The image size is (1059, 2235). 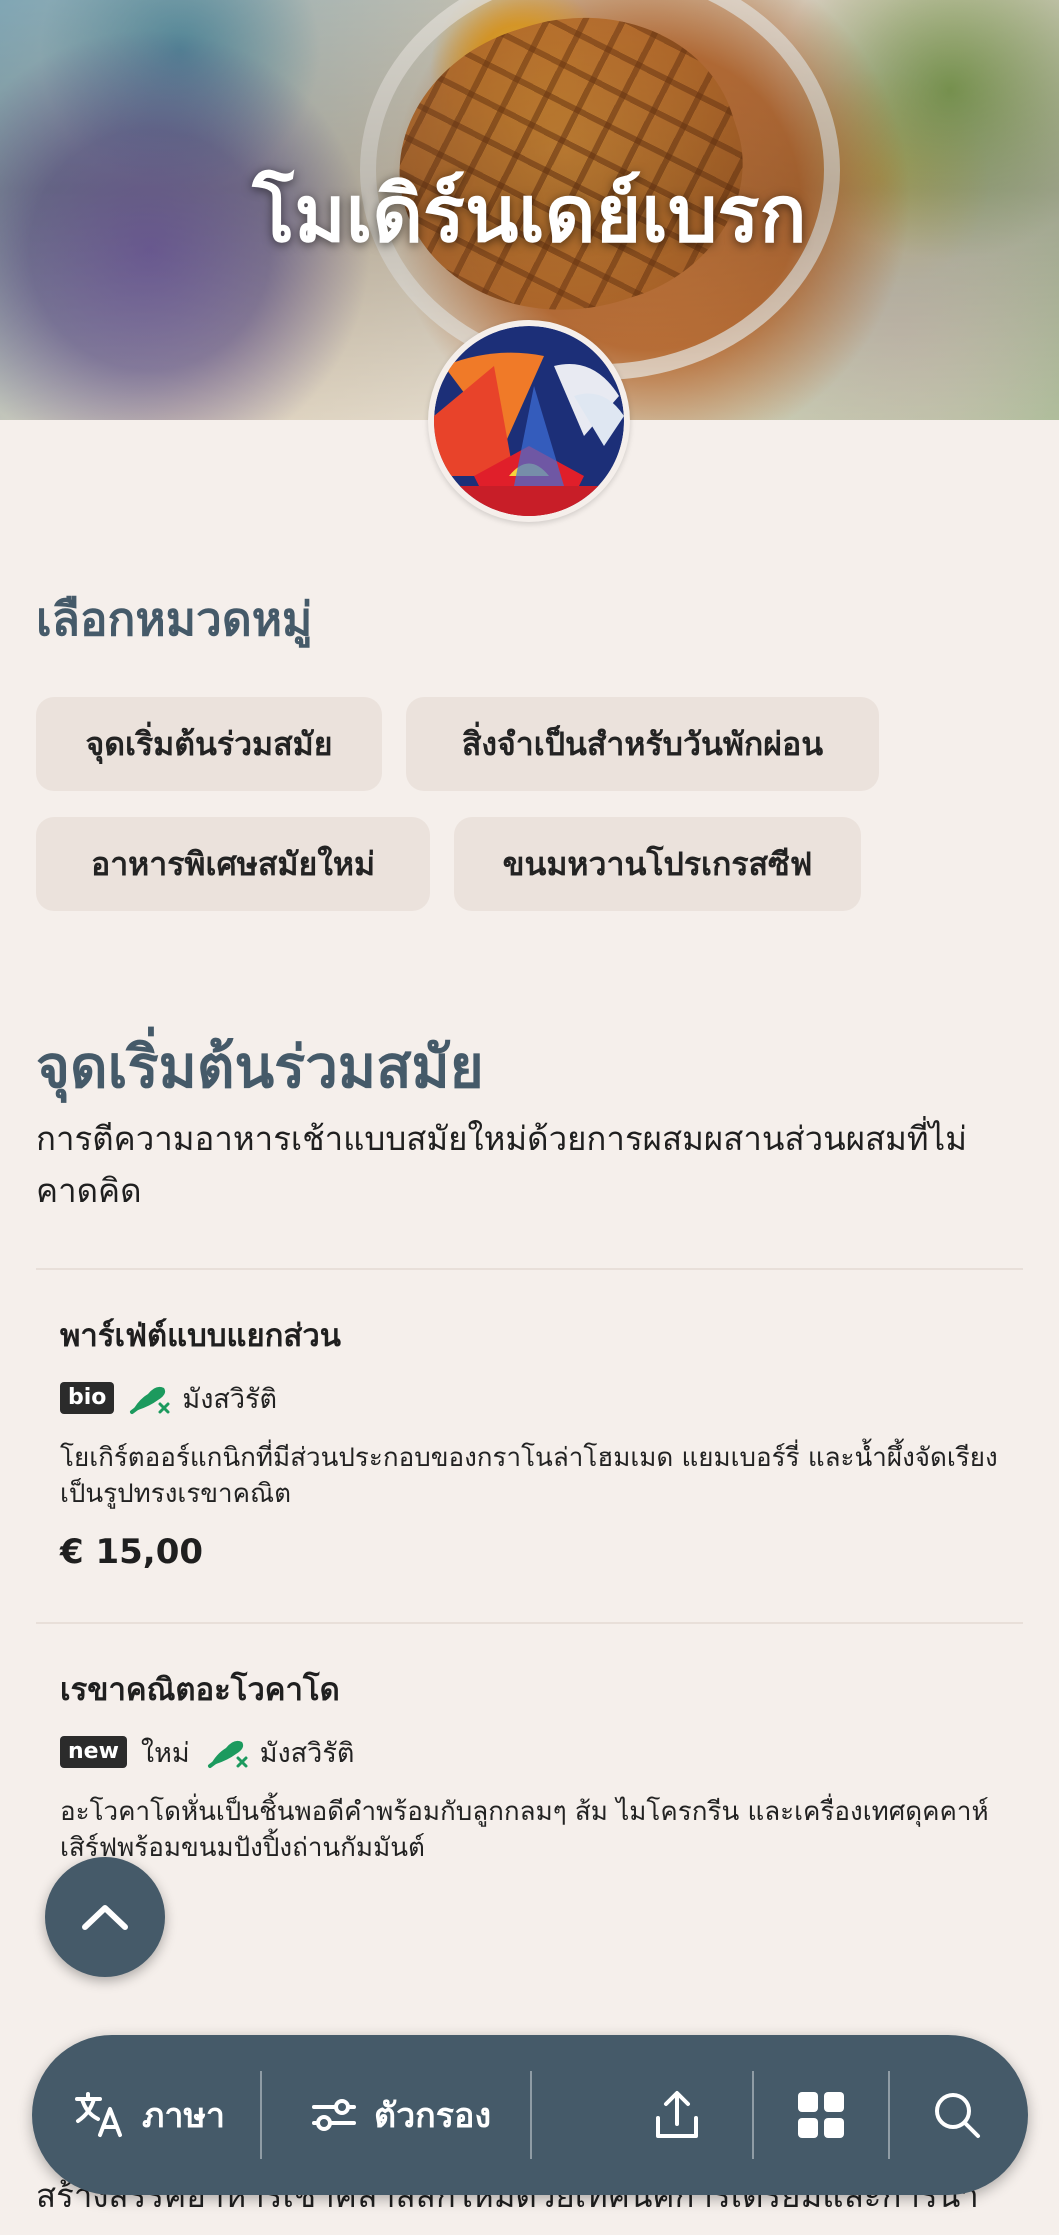 I want to click on language-button: ภาษา, so click(x=149, y=2115).